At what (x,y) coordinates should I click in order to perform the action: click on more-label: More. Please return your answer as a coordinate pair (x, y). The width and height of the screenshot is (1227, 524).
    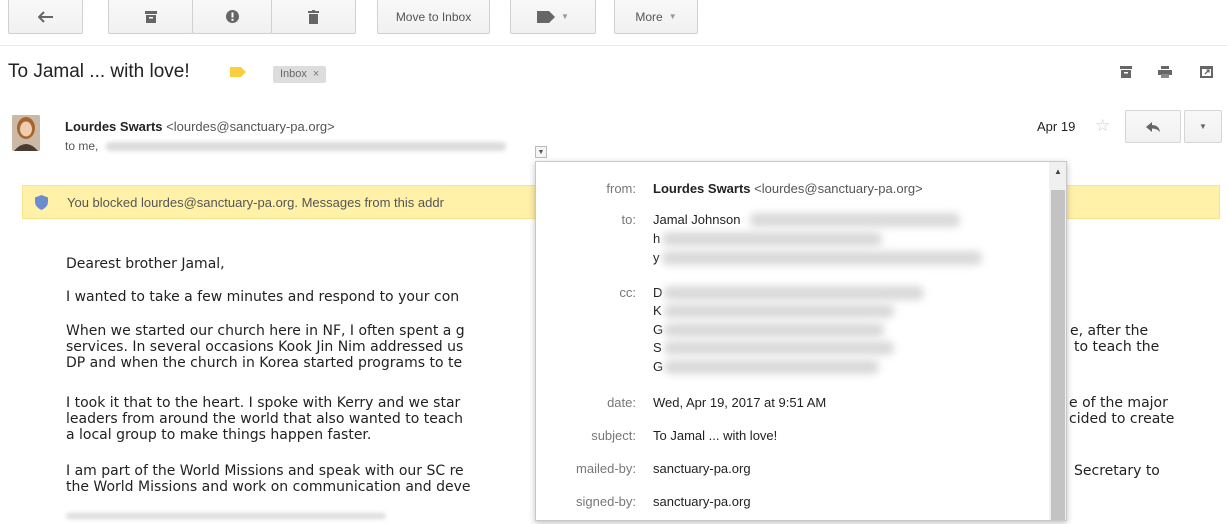
    Looking at the image, I should click on (649, 16).